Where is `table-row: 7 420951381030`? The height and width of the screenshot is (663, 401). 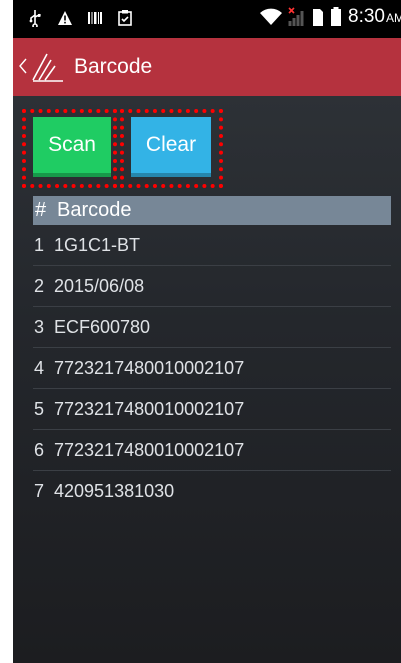 table-row: 7 420951381030 is located at coordinates (212, 491).